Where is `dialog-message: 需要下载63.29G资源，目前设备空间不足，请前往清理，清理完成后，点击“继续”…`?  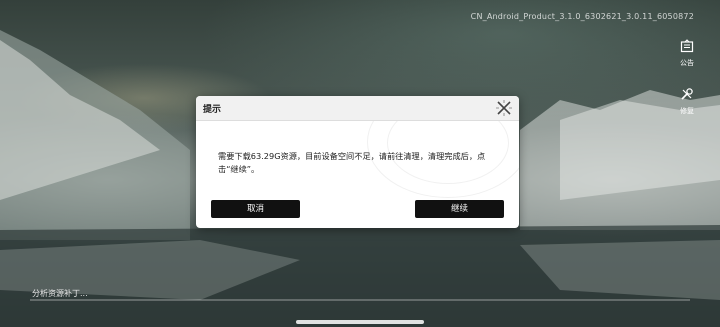
dialog-message: 需要下载63.29G资源，目前设备空间不足，请前往清理，清理完成后，点击“继续”… is located at coordinates (352, 162).